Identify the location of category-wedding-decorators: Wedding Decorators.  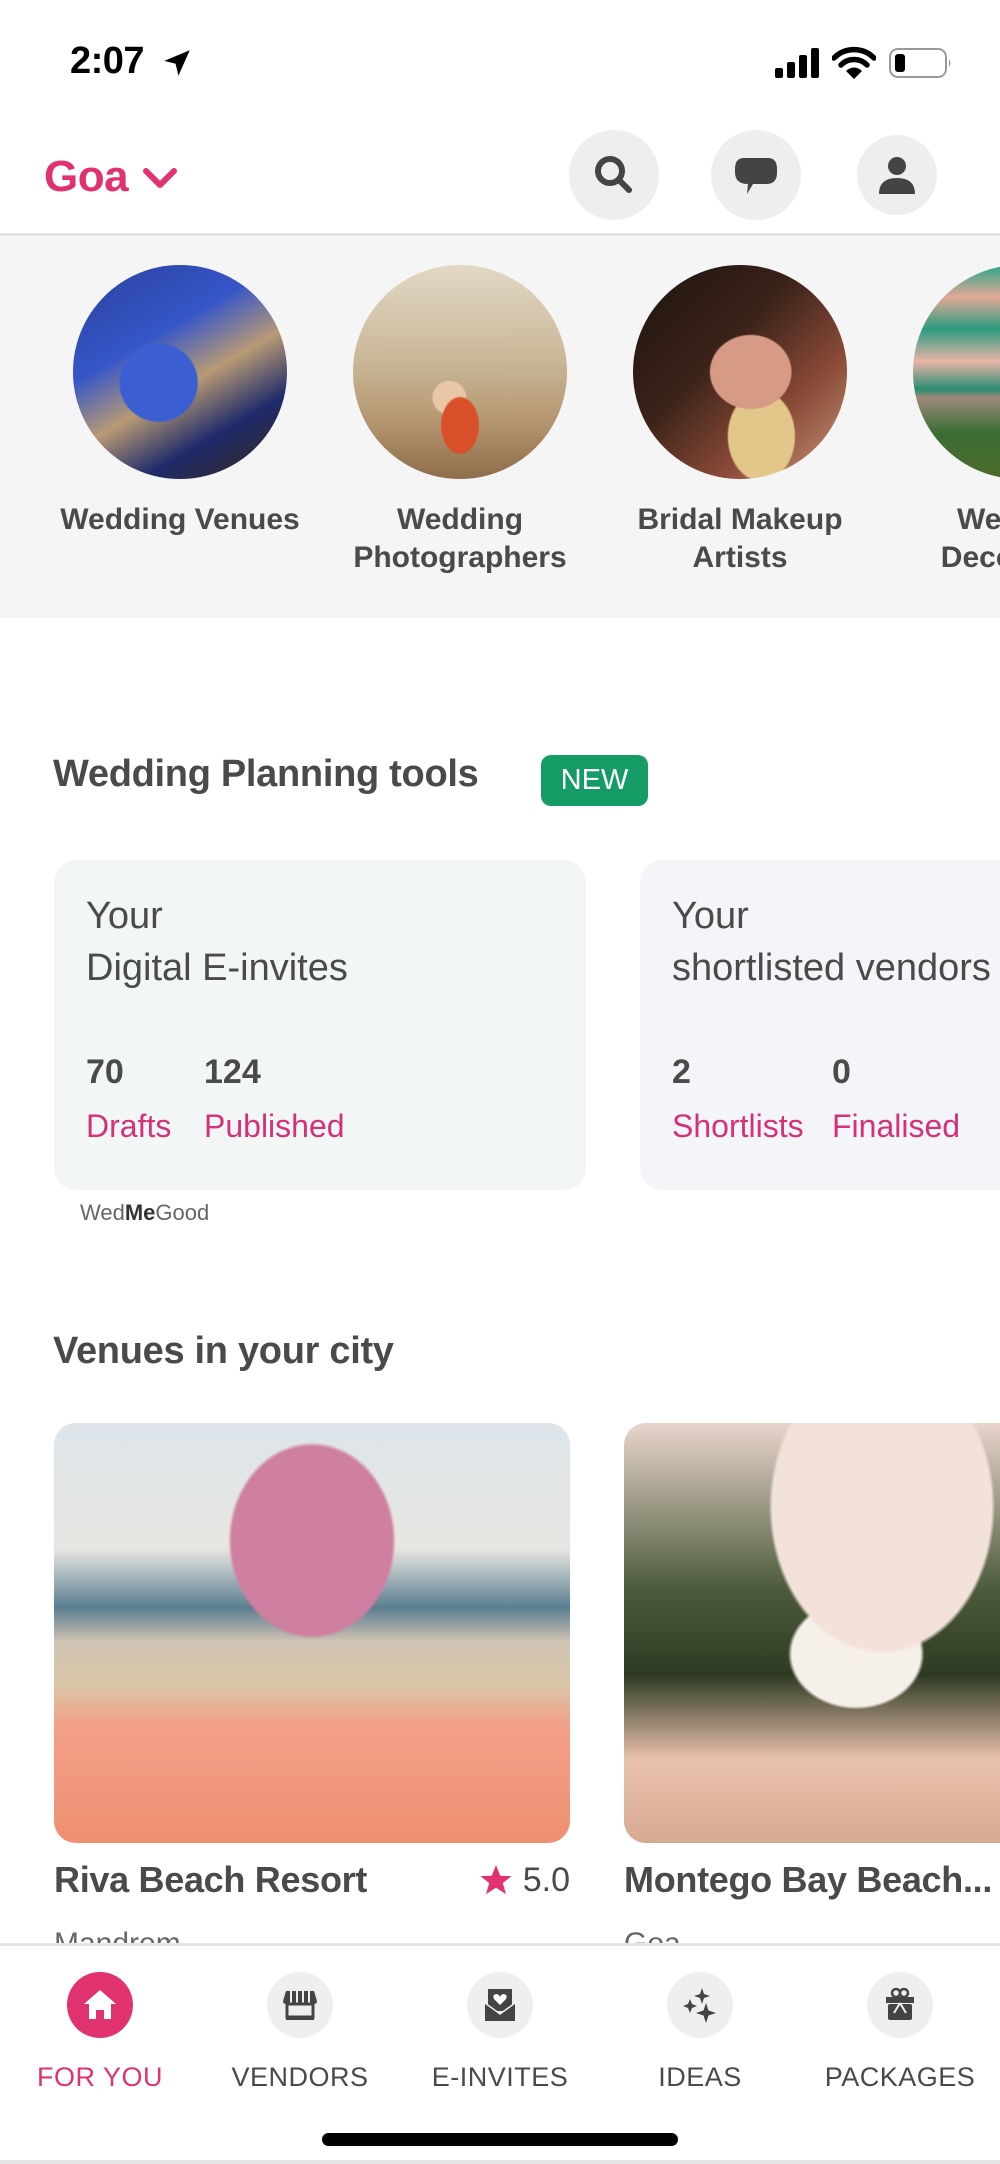
(945, 421).